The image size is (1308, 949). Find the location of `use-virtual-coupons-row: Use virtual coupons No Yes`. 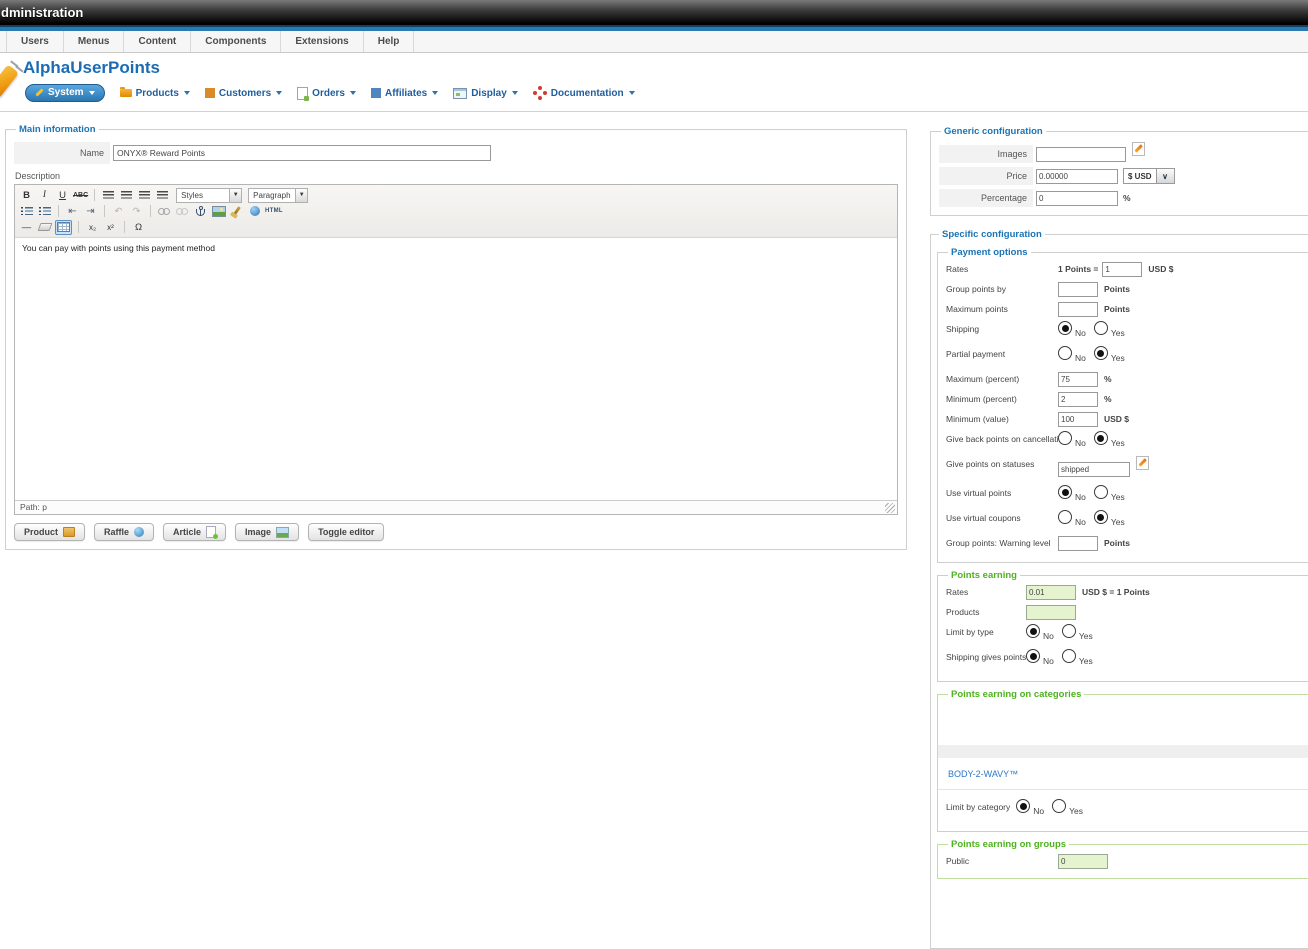

use-virtual-coupons-row: Use virtual coupons No Yes is located at coordinates (1127, 522).